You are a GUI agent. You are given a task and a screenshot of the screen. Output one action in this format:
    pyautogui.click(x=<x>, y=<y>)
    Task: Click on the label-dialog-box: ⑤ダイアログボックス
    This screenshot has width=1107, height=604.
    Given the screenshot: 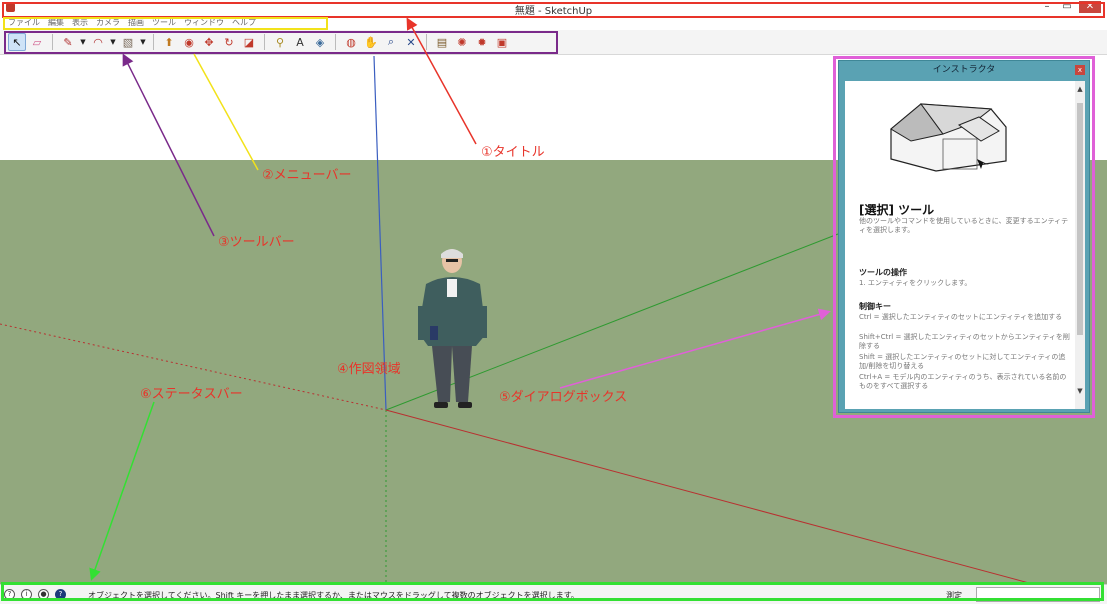 What is the action you would take?
    pyautogui.click(x=563, y=397)
    